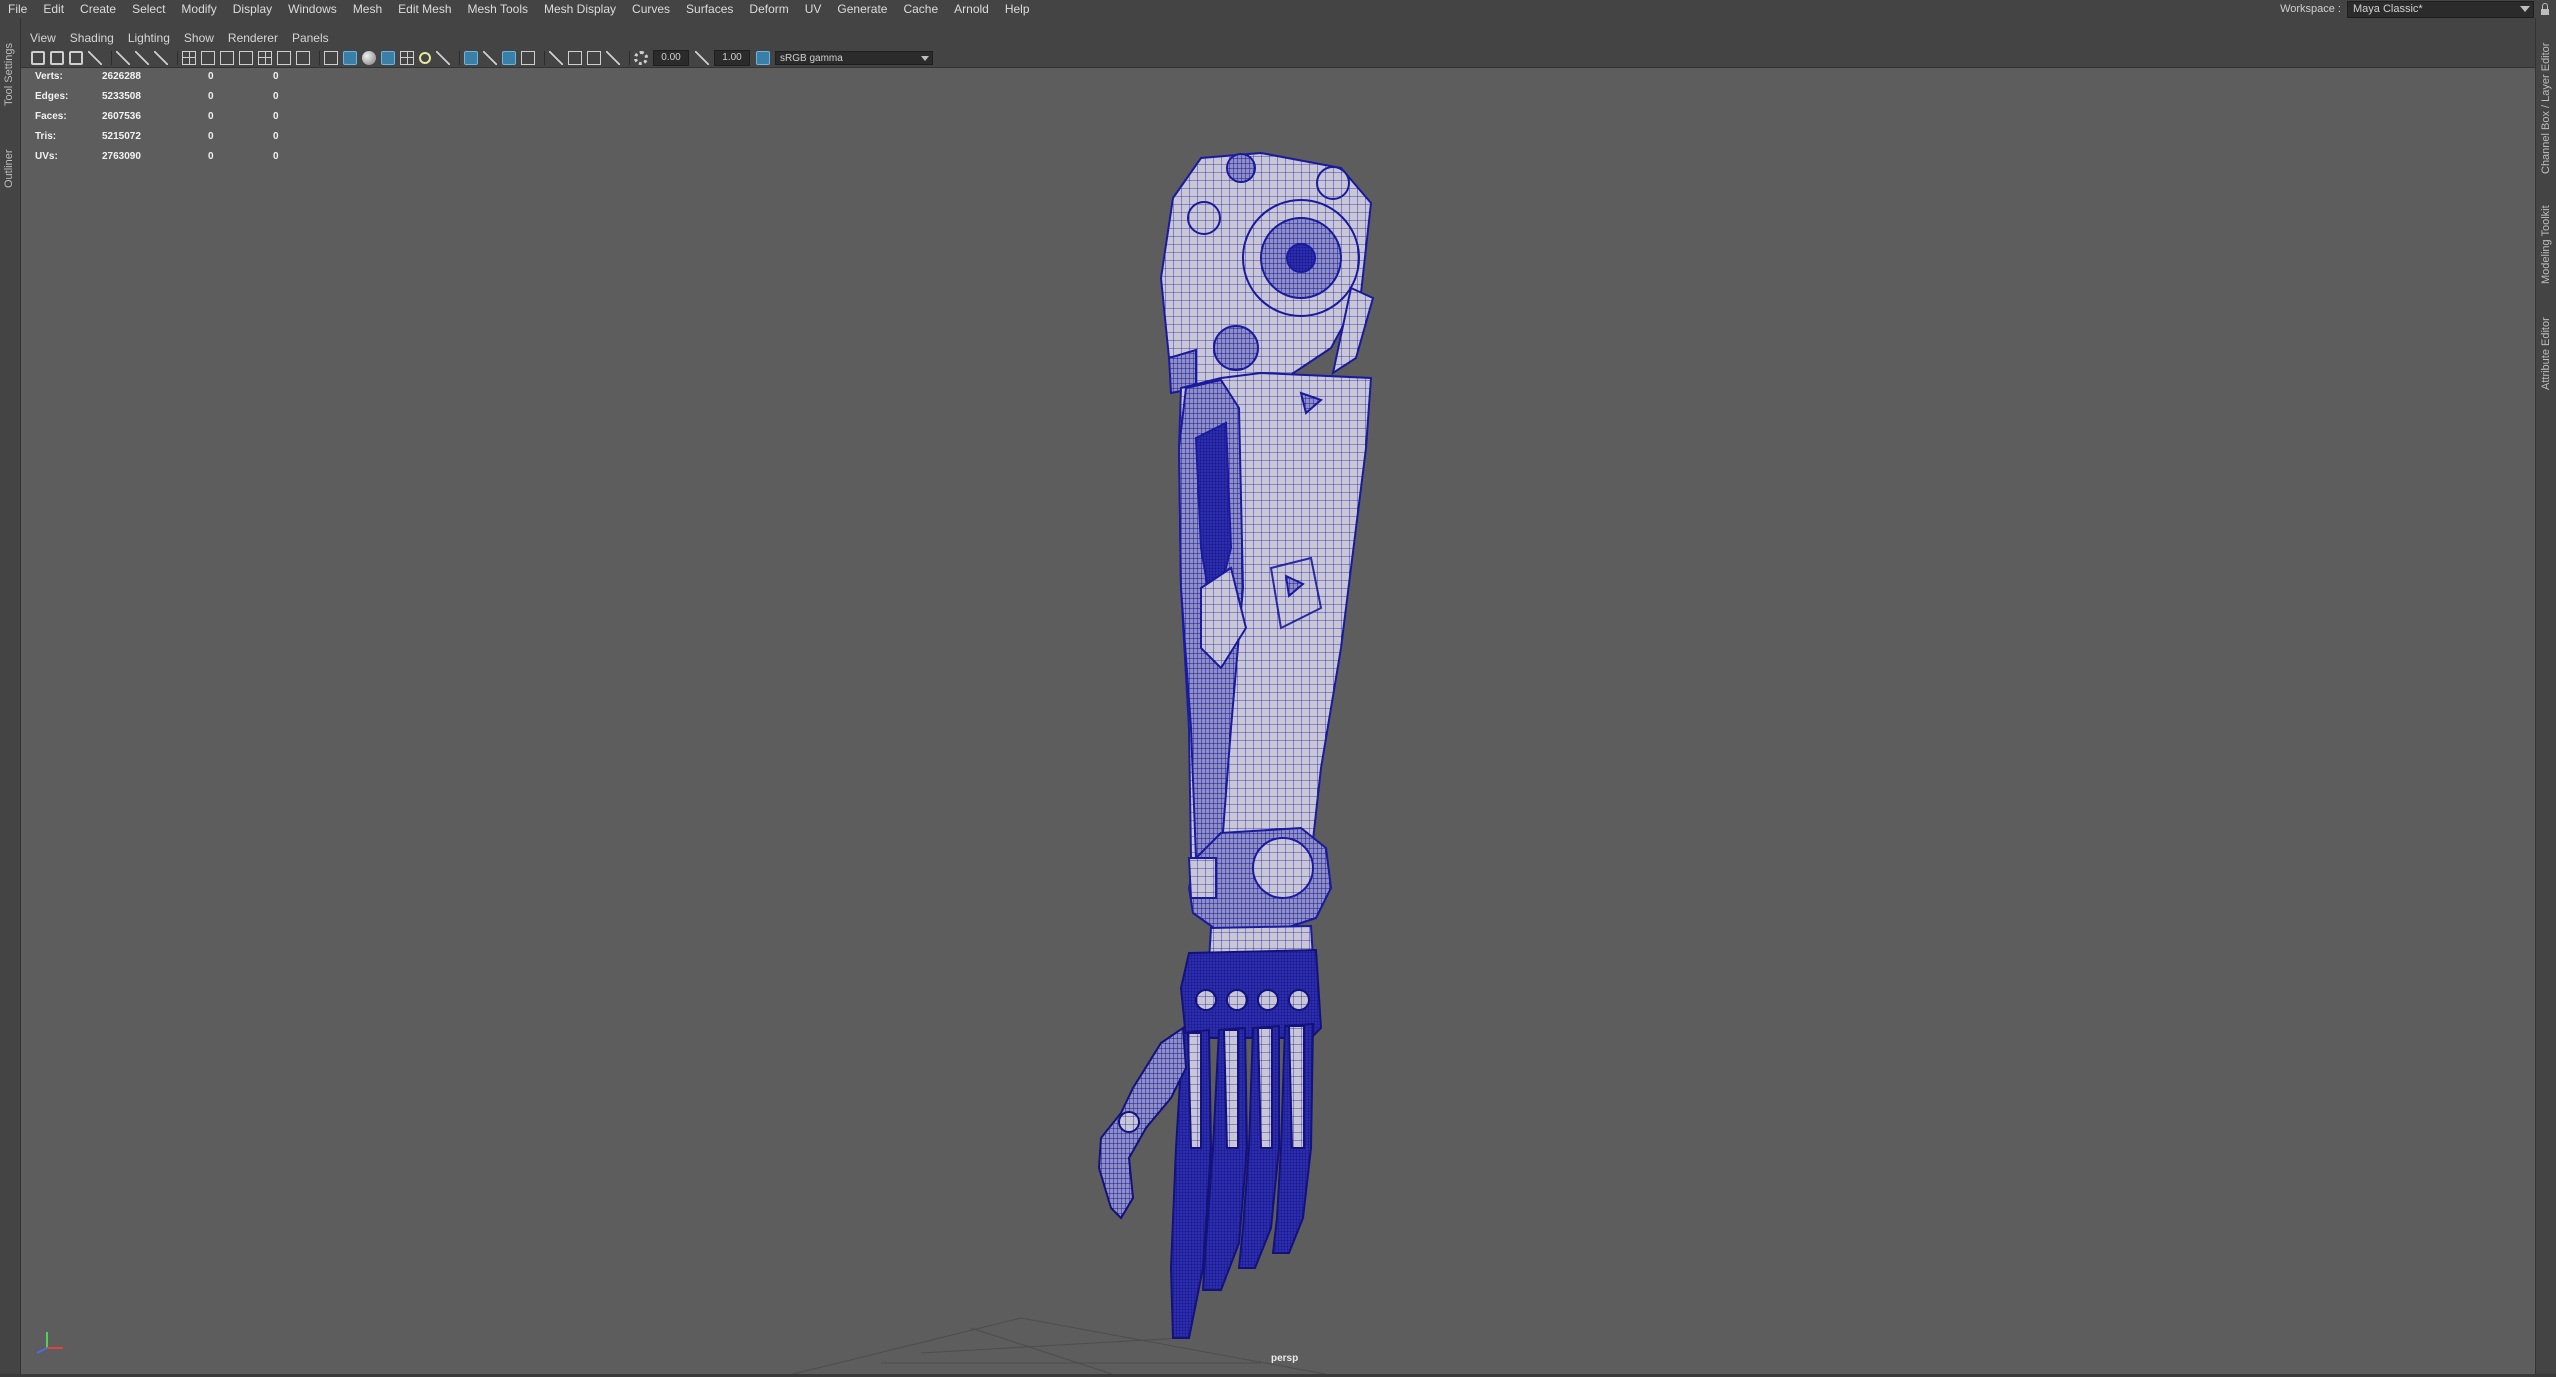  I want to click on menu-mesh-display: Mesh Display, so click(580, 9).